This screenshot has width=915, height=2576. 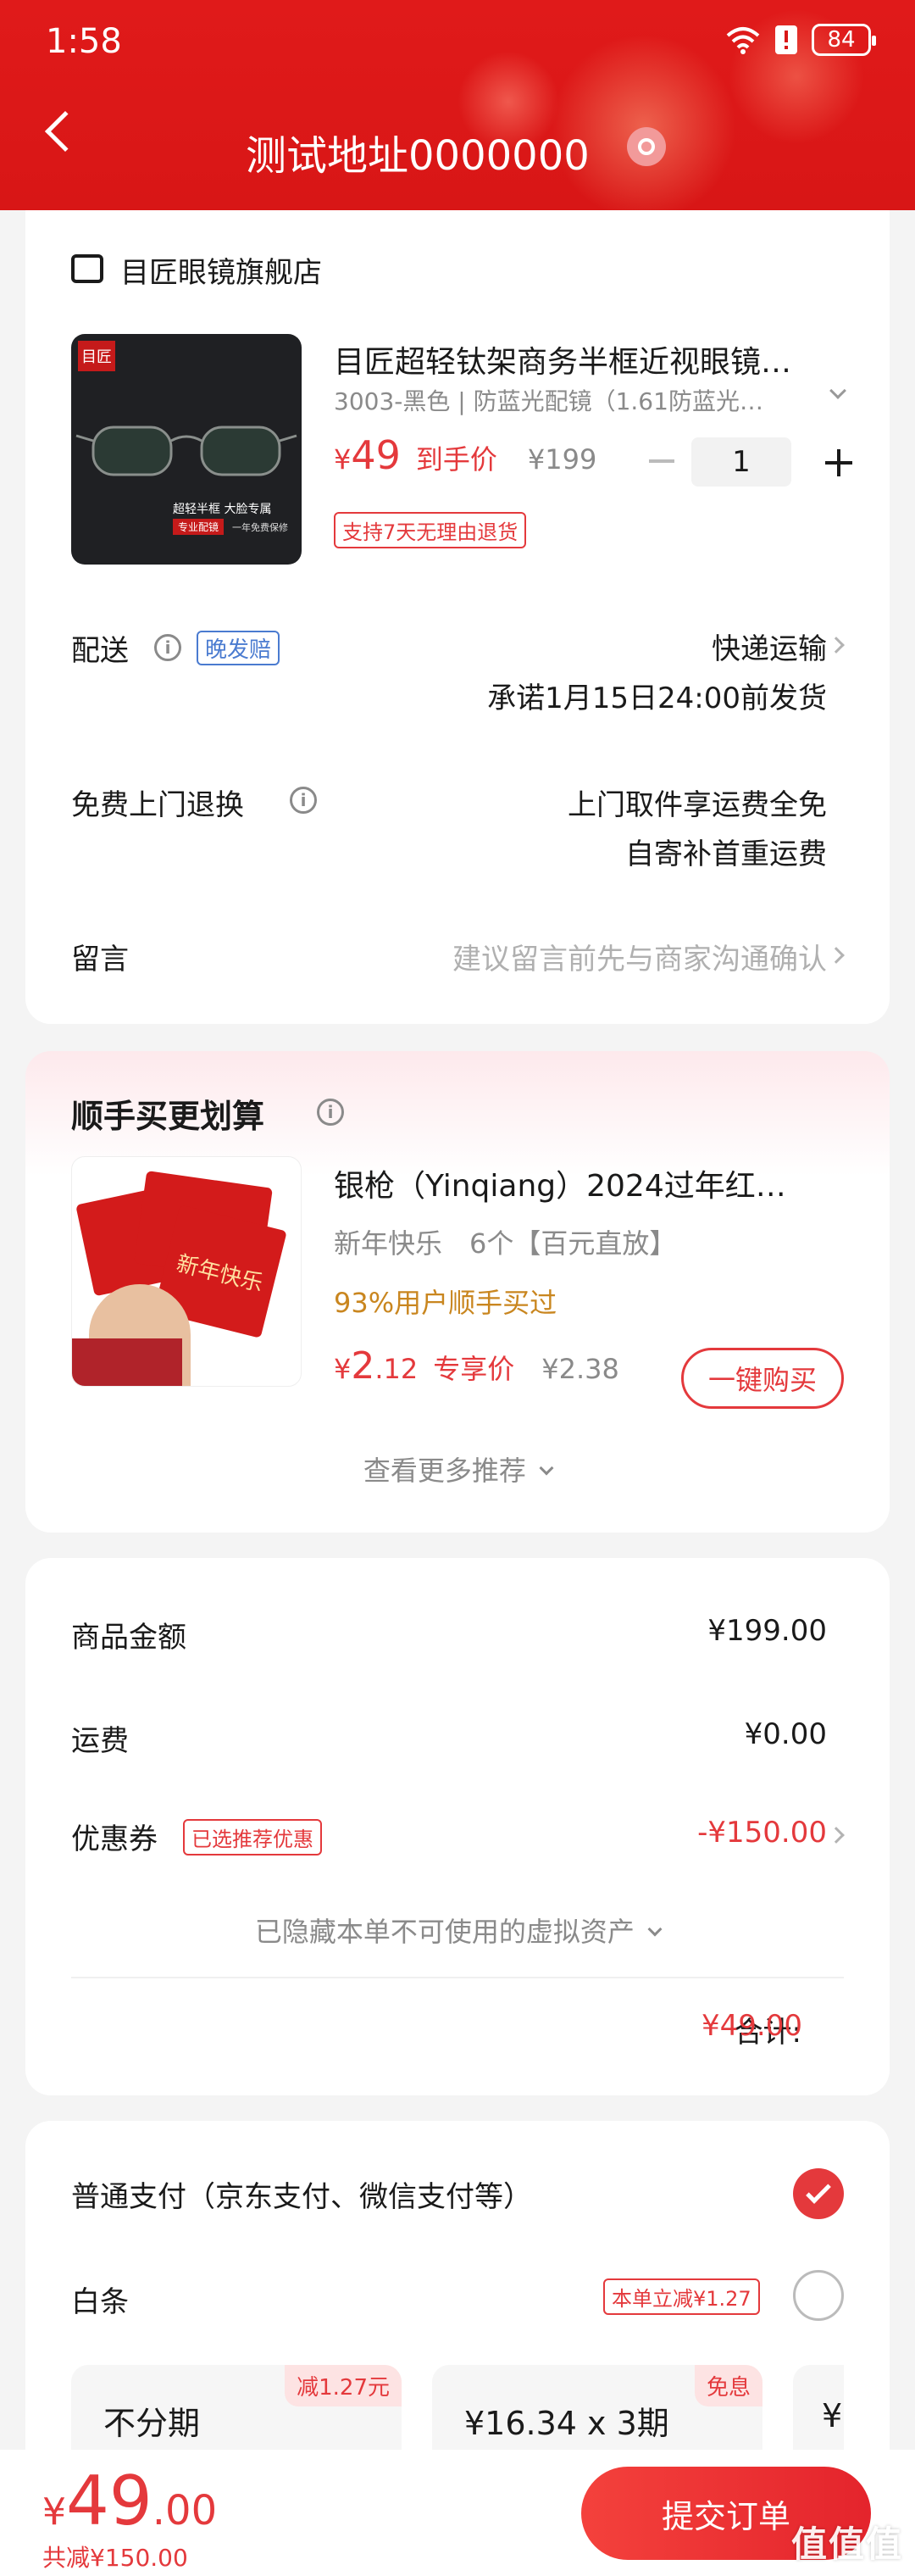 I want to click on one-click-buy-button: 一键购买, so click(x=762, y=1378).